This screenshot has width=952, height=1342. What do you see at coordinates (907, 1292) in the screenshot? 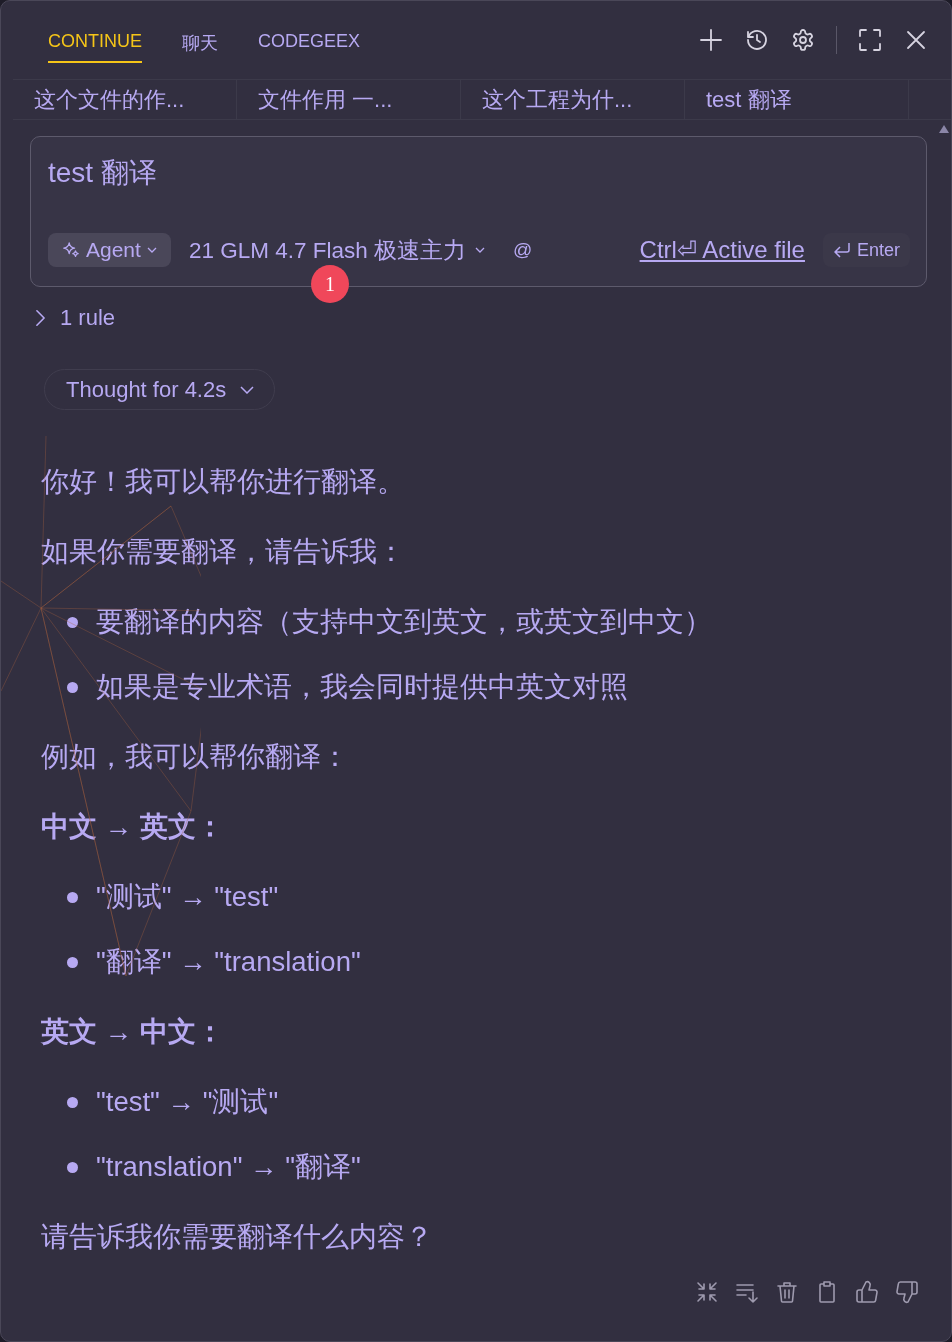
I see `thumbs-down-icon` at bounding box center [907, 1292].